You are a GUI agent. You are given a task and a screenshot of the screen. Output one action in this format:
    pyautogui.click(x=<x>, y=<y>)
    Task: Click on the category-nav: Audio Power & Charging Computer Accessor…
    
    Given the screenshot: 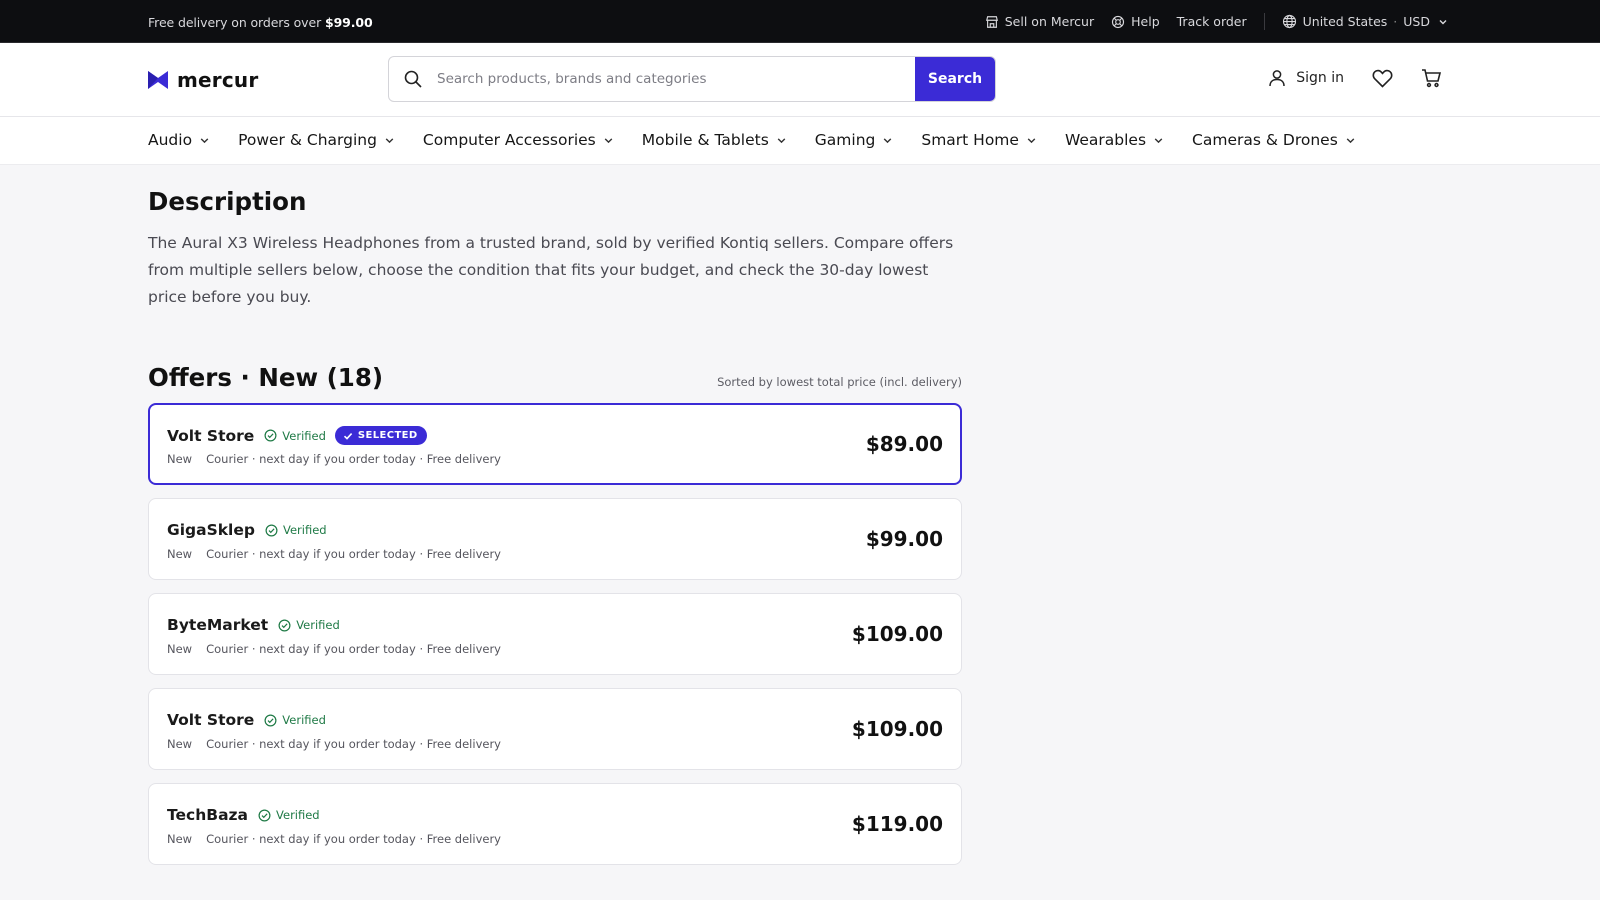 What is the action you would take?
    pyautogui.click(x=800, y=141)
    